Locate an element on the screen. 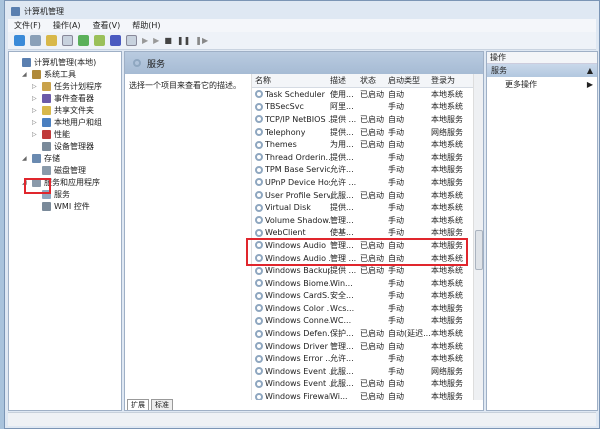 This screenshot has height=429, width=600. tree-item: ◢ 存储 is located at coordinates (65, 158).